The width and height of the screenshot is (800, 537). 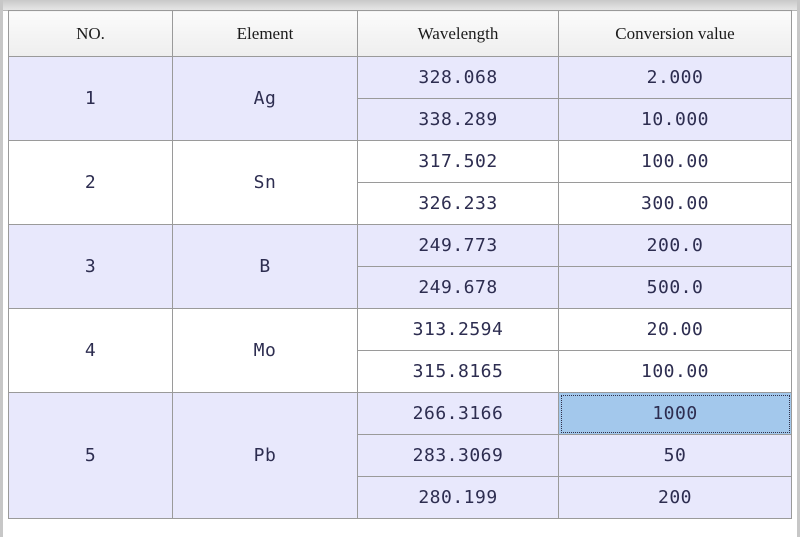 I want to click on cell-wavelength: 249.678, so click(x=458, y=287).